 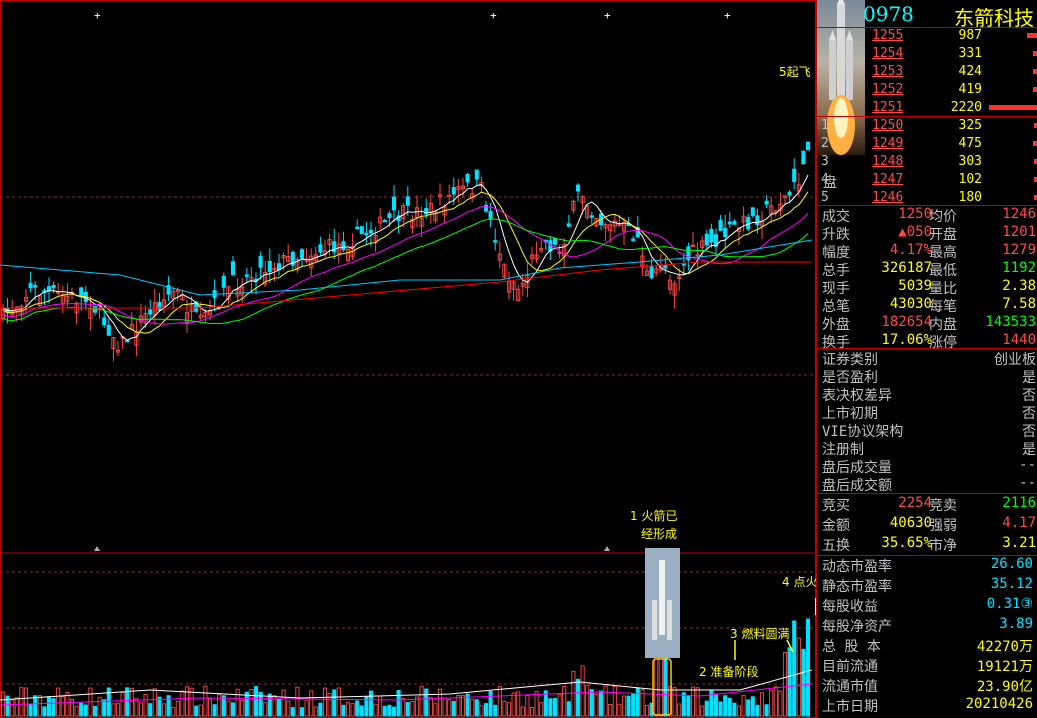 I want to click on quote-value2: 143533, so click(x=1010, y=322).